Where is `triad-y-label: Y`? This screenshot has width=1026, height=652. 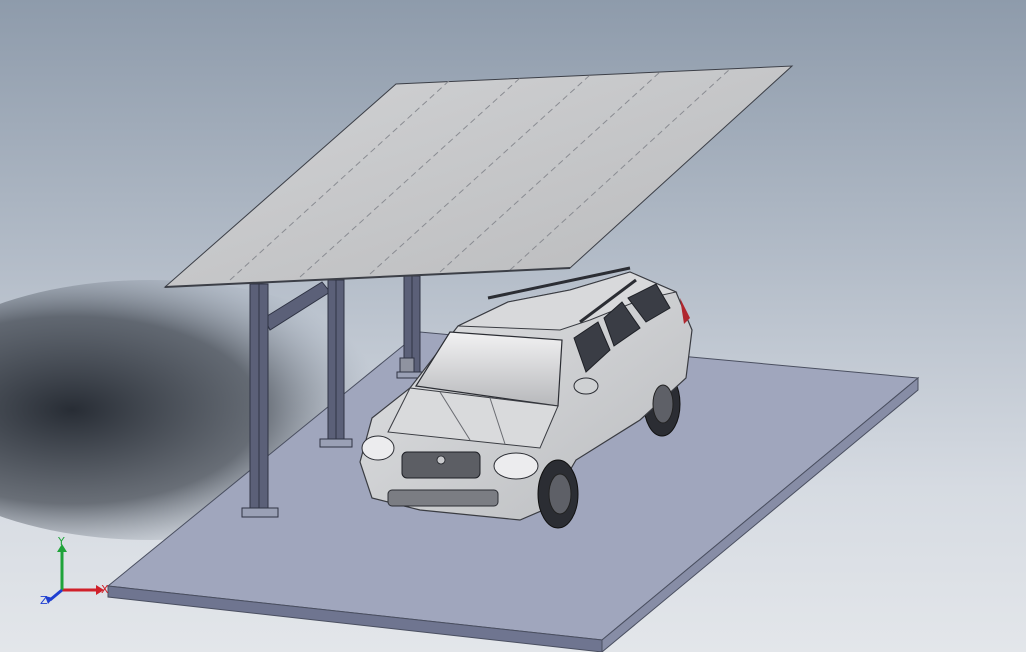 triad-y-label: Y is located at coordinates (61, 541).